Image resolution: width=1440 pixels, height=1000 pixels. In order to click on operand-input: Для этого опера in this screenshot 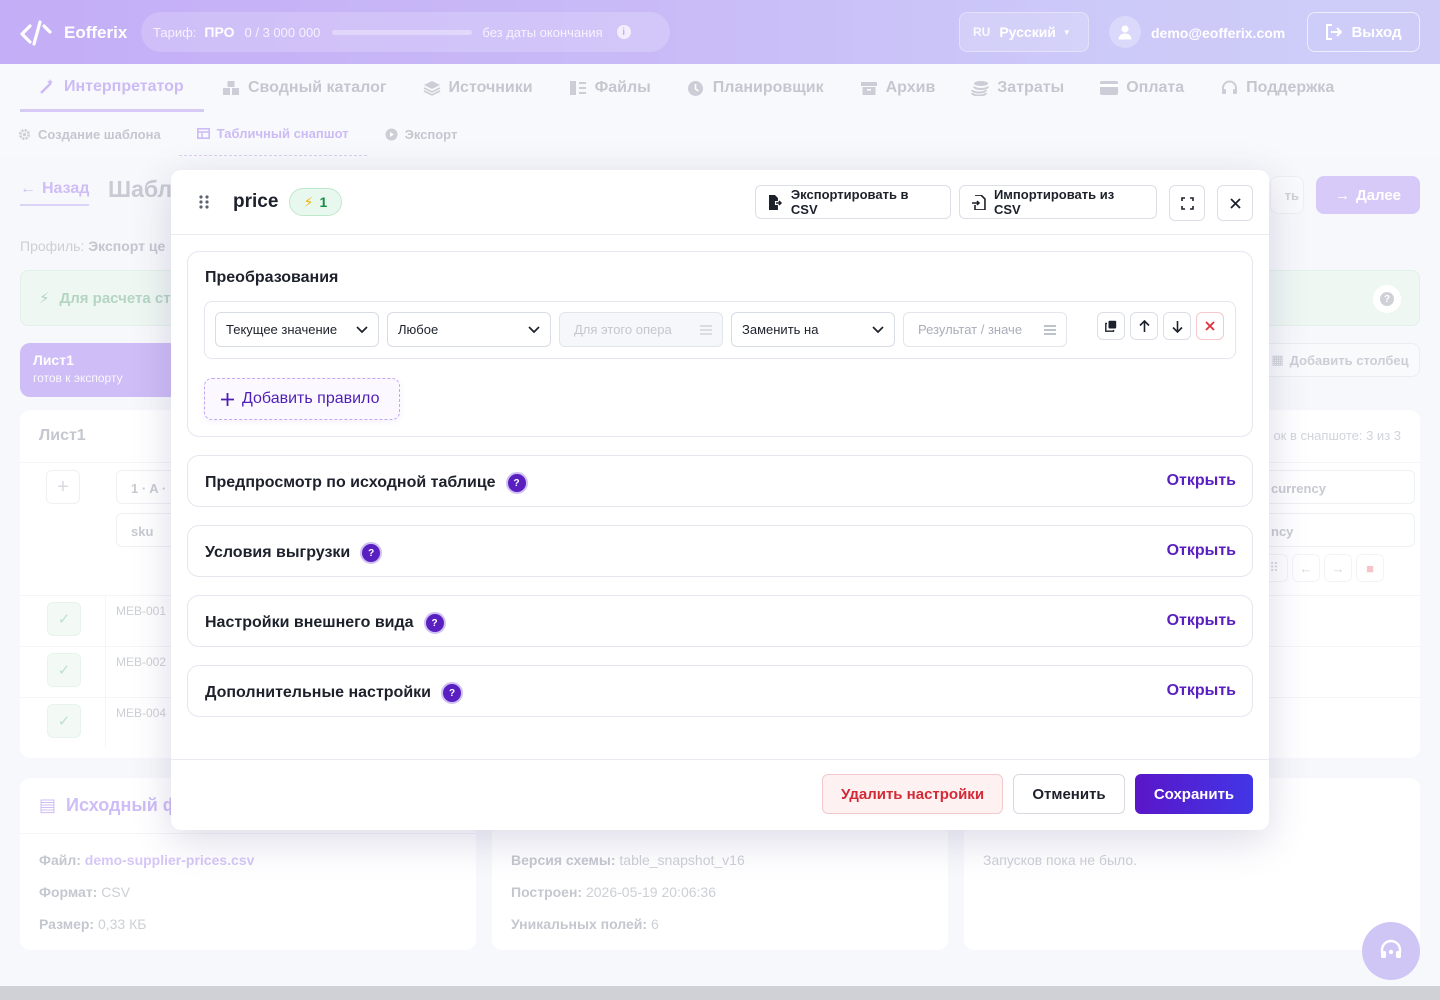, I will do `click(641, 329)`.